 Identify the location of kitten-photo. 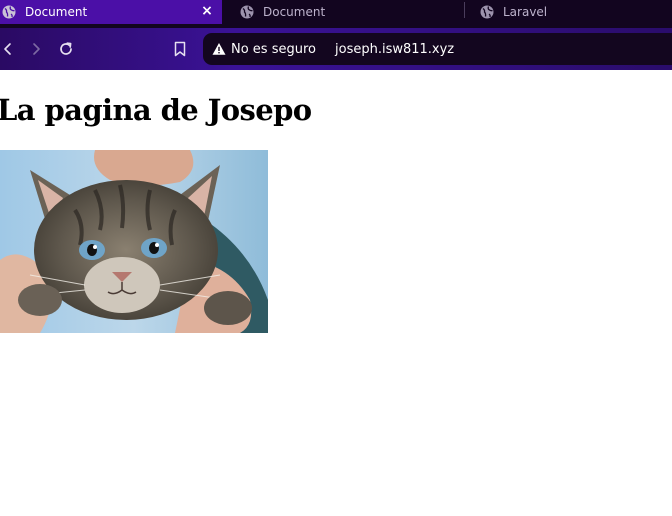
(134, 241).